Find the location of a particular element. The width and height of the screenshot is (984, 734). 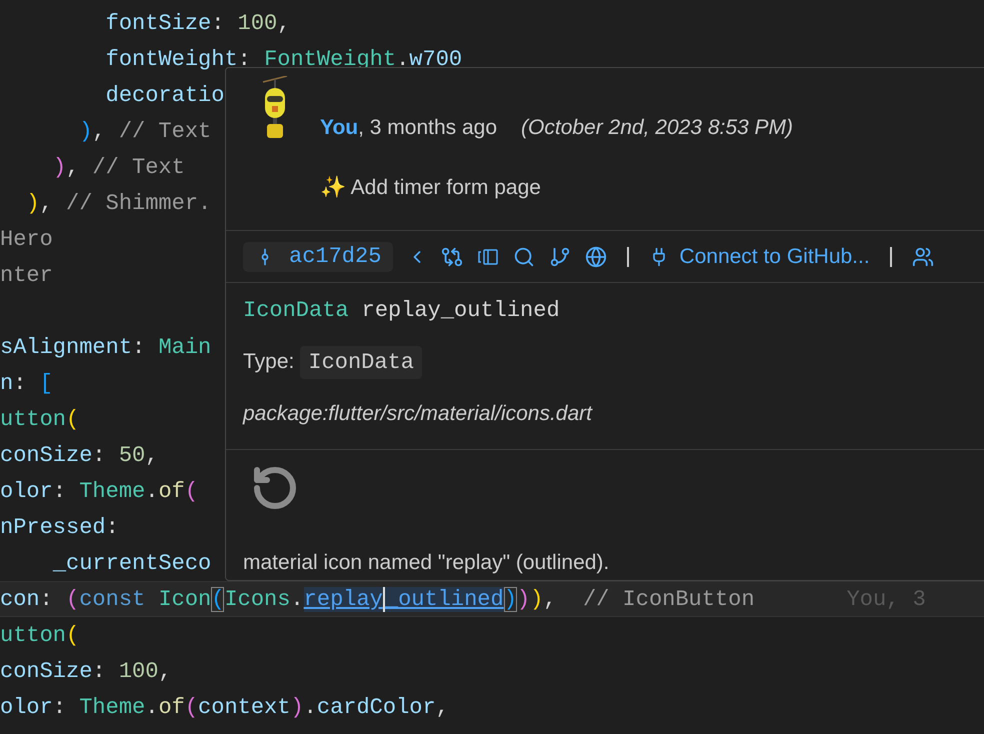

source-path: package:flutter/src/material/icons.dart is located at coordinates (417, 414).